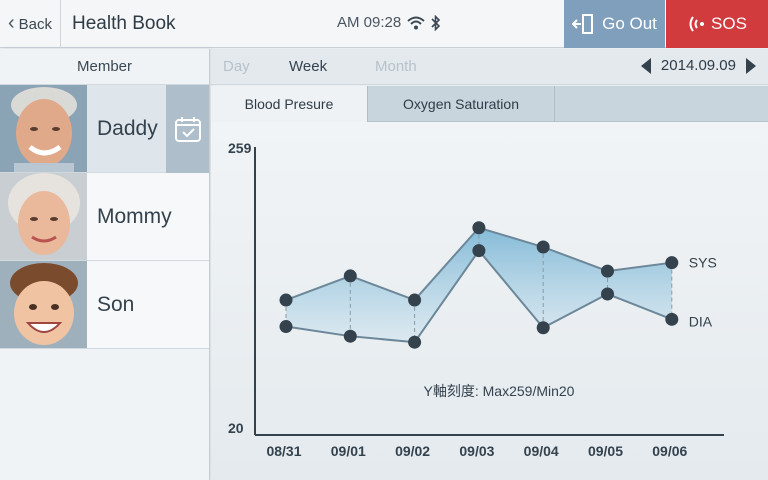  Describe the element at coordinates (127, 128) in the screenshot. I see `member-name: Daddy` at that location.